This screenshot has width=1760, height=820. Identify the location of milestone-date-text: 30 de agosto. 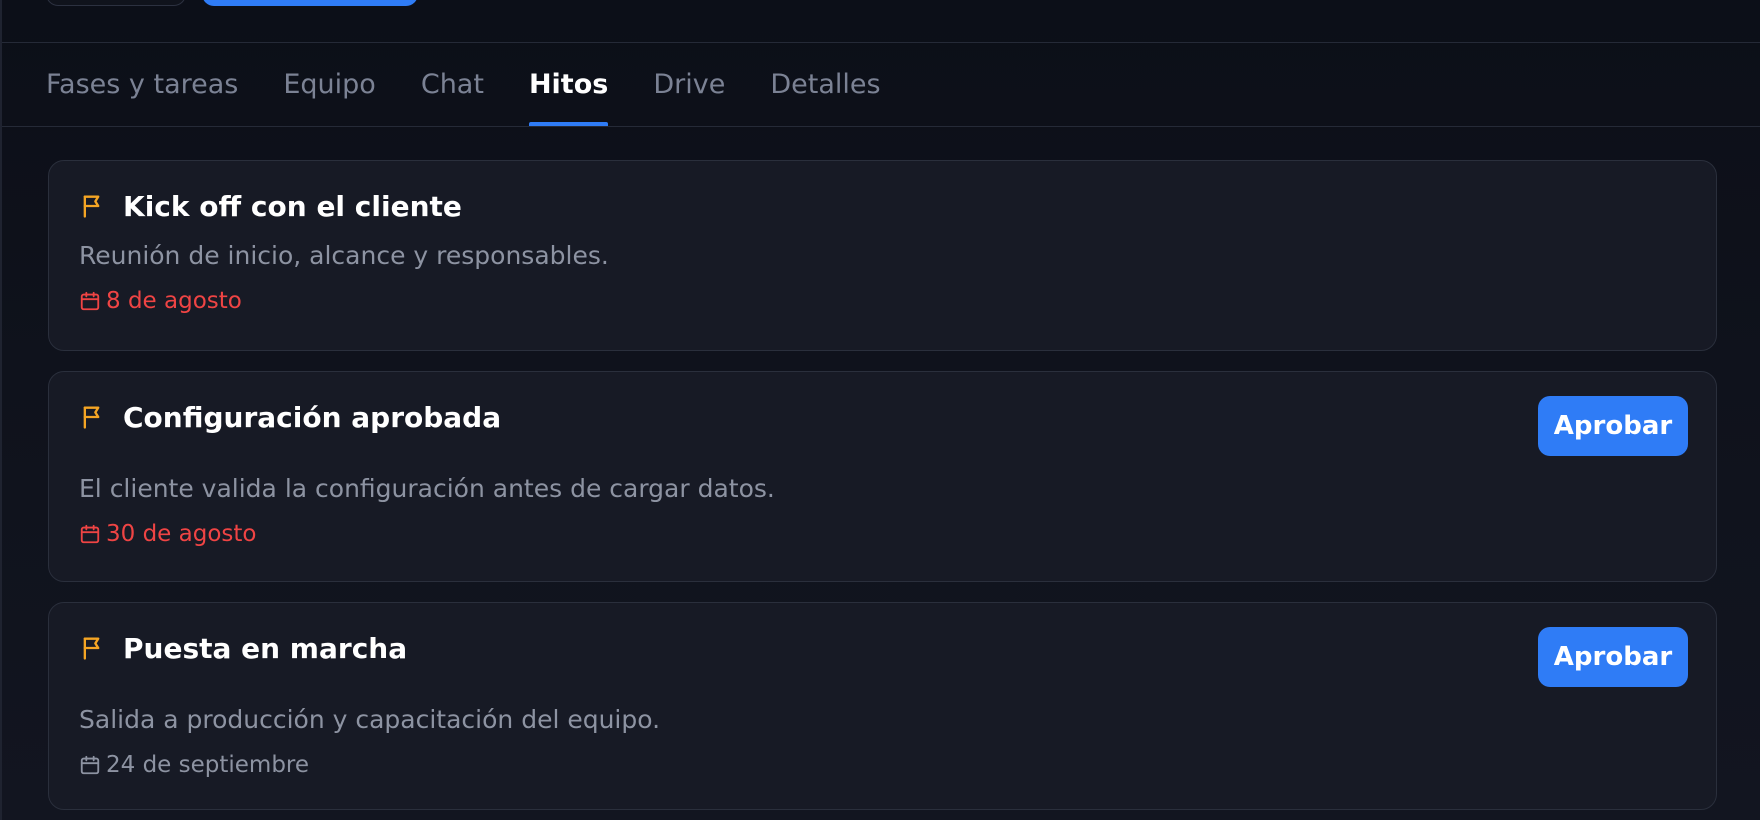
(181, 534).